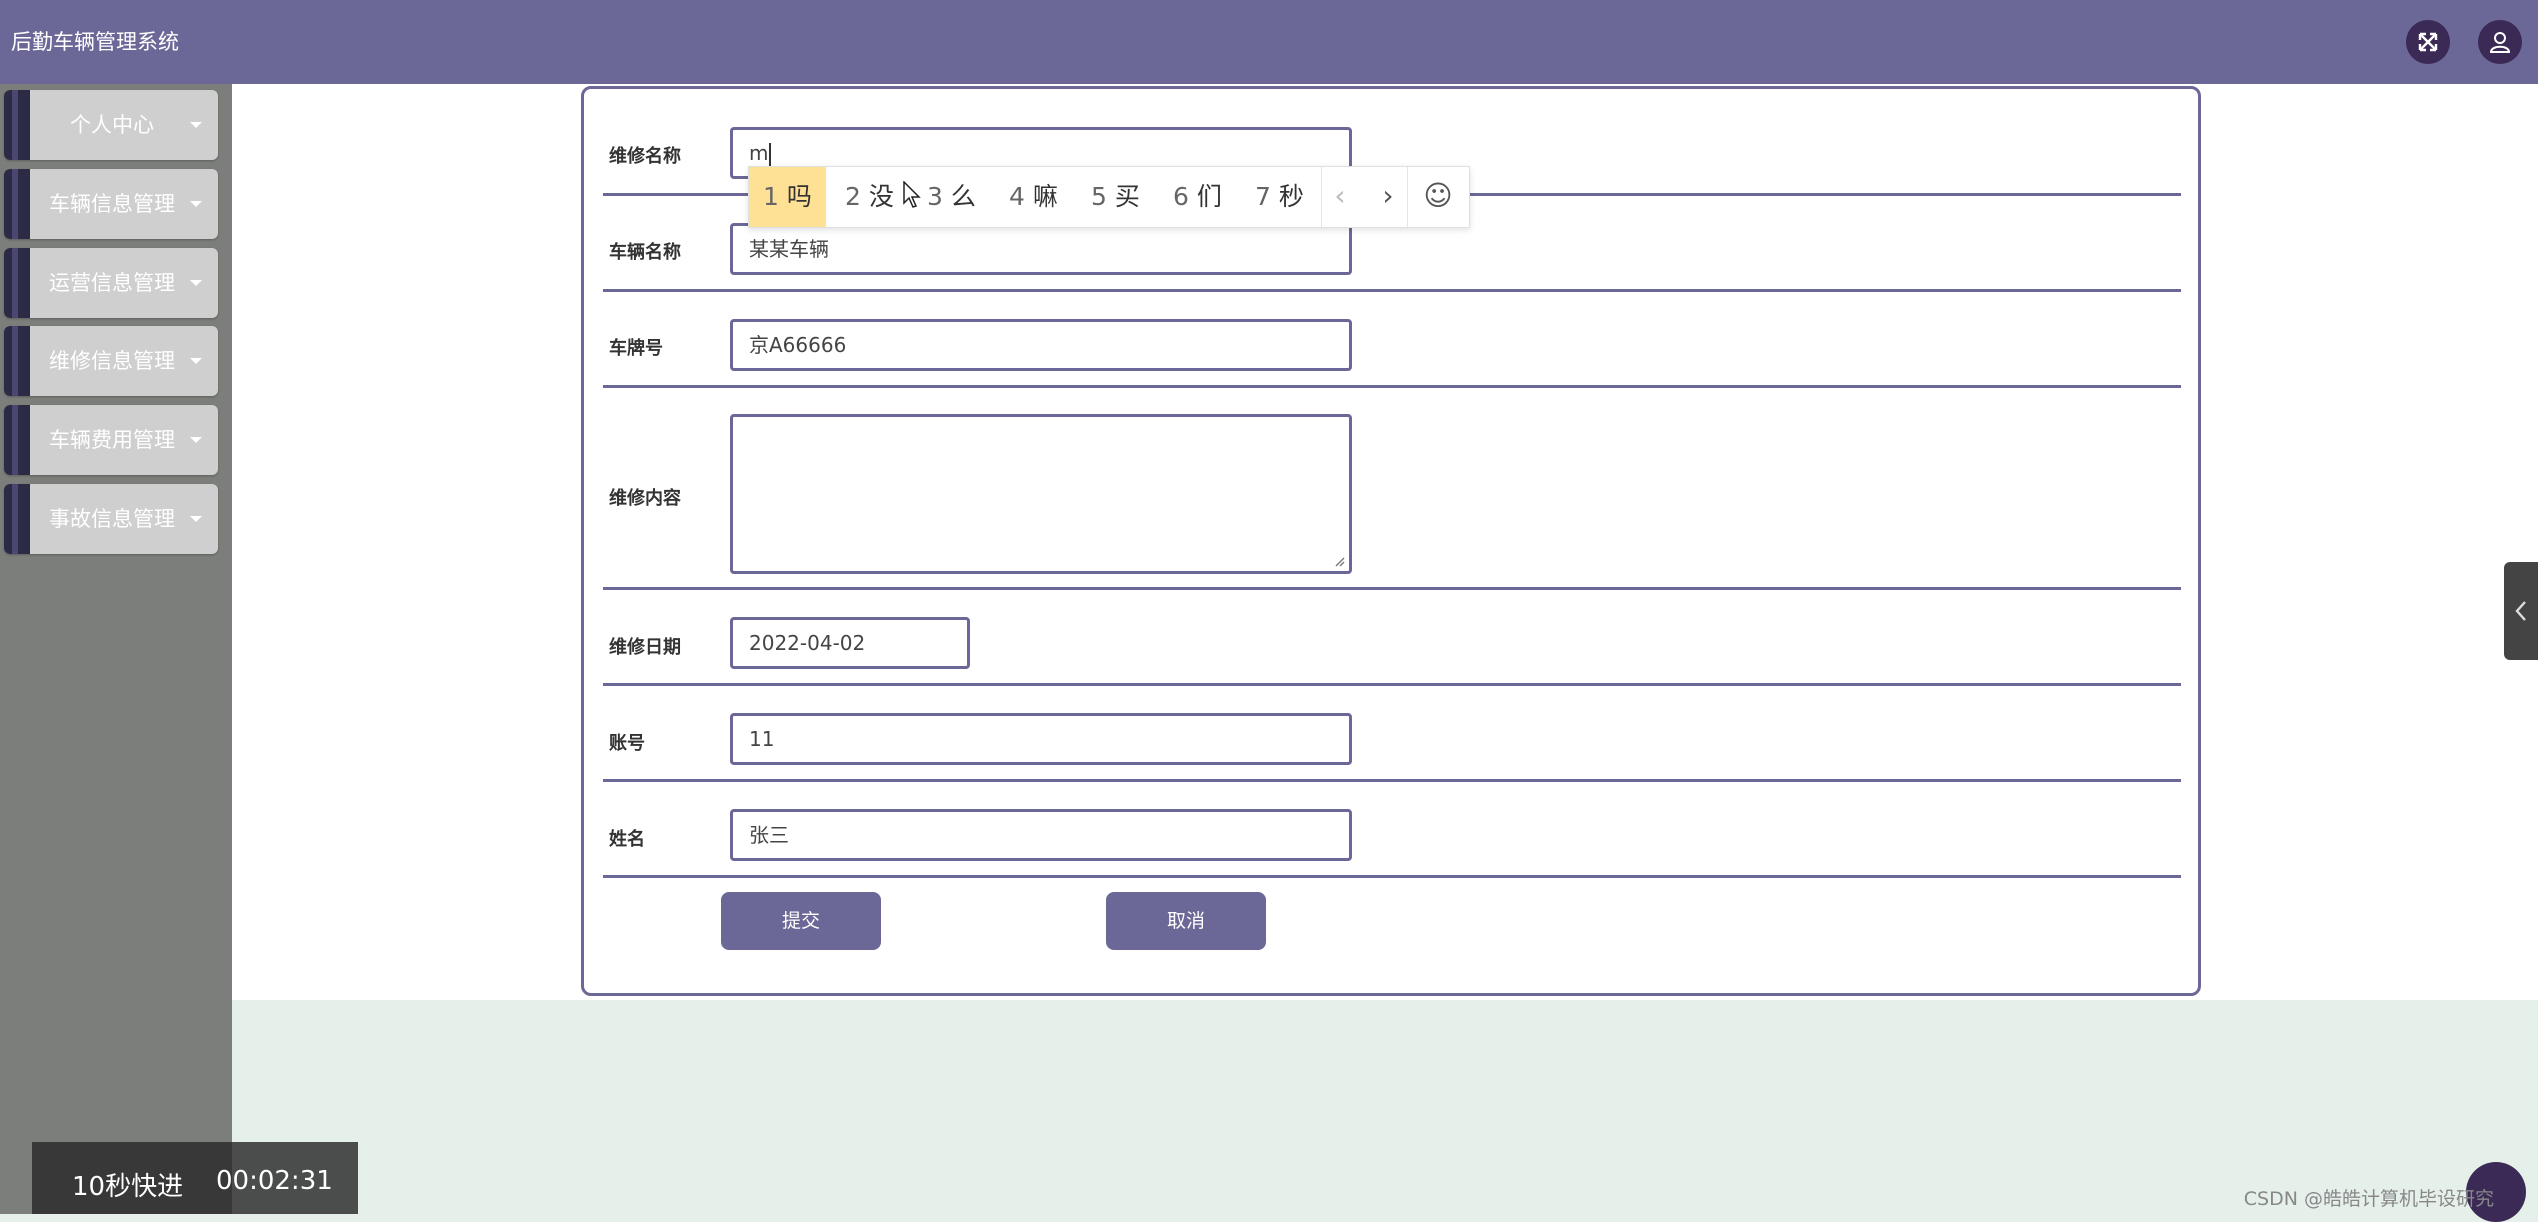 The width and height of the screenshot is (2538, 1222). What do you see at coordinates (2428, 42) in the screenshot?
I see `fullscreen-icon` at bounding box center [2428, 42].